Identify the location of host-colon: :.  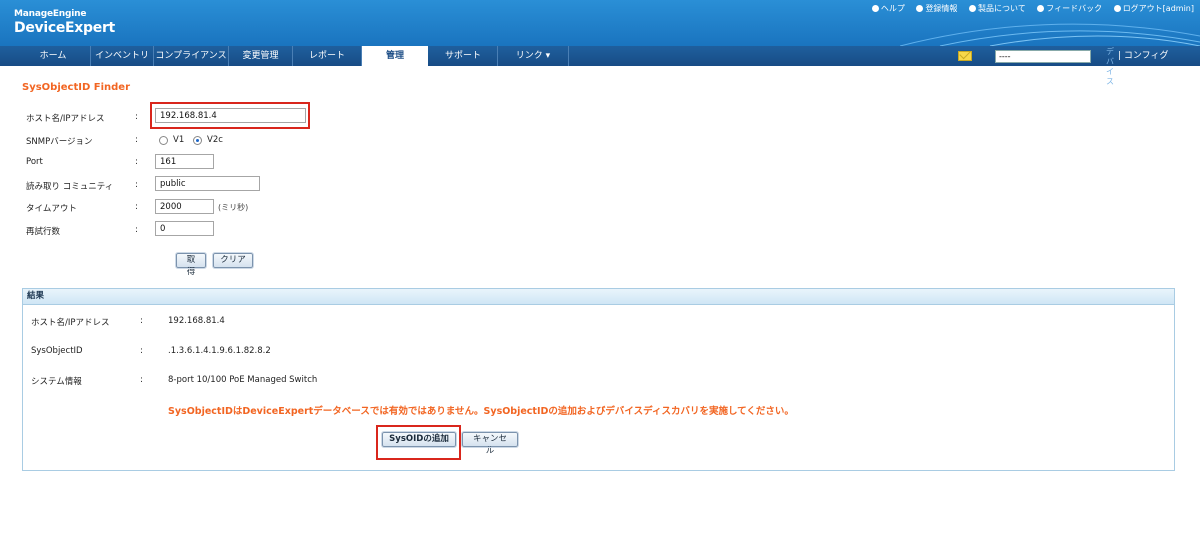
(136, 117).